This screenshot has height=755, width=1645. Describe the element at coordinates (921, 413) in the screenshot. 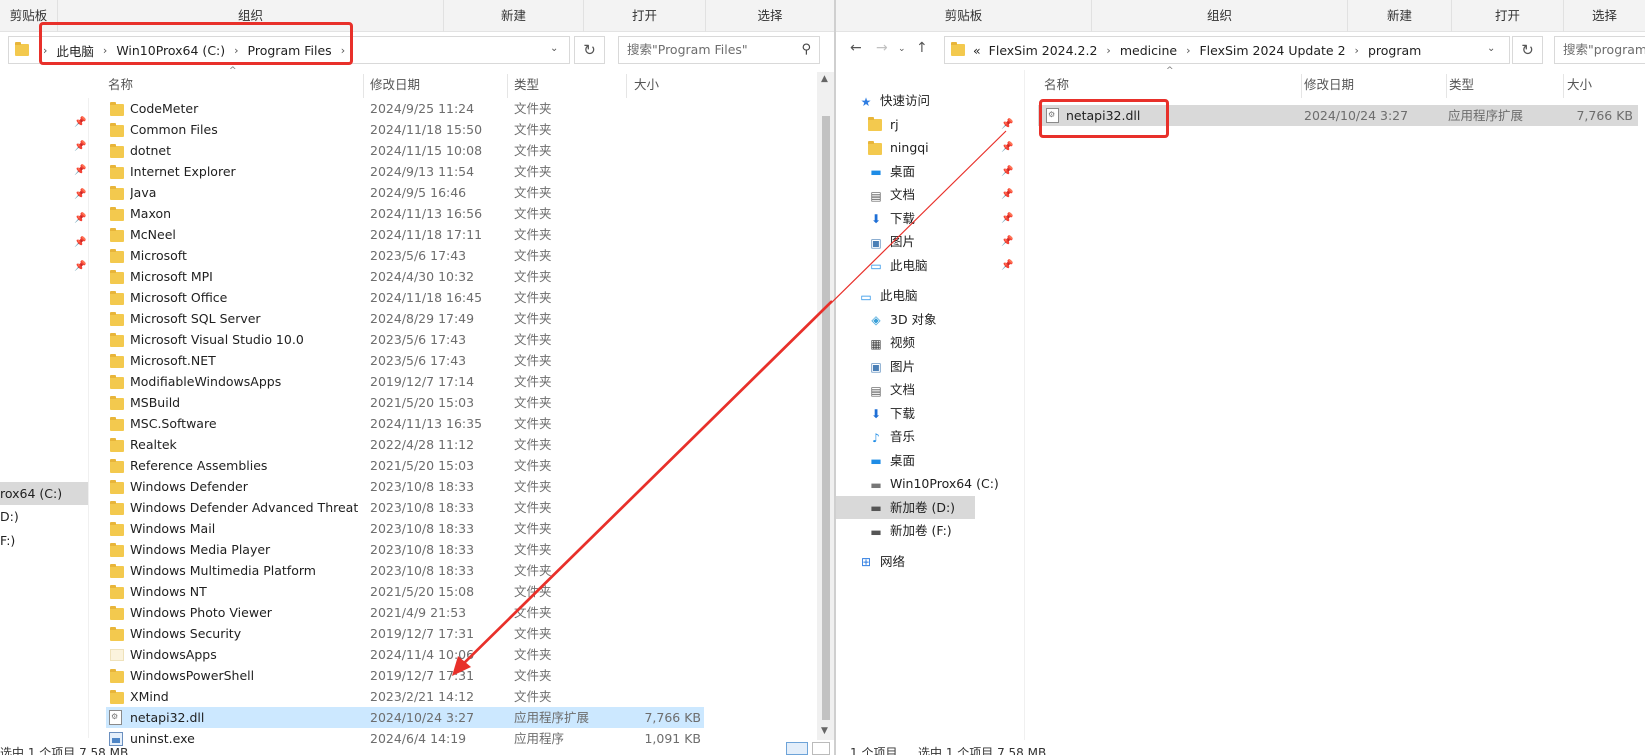

I see `nav-item: ⬇ 下载` at that location.